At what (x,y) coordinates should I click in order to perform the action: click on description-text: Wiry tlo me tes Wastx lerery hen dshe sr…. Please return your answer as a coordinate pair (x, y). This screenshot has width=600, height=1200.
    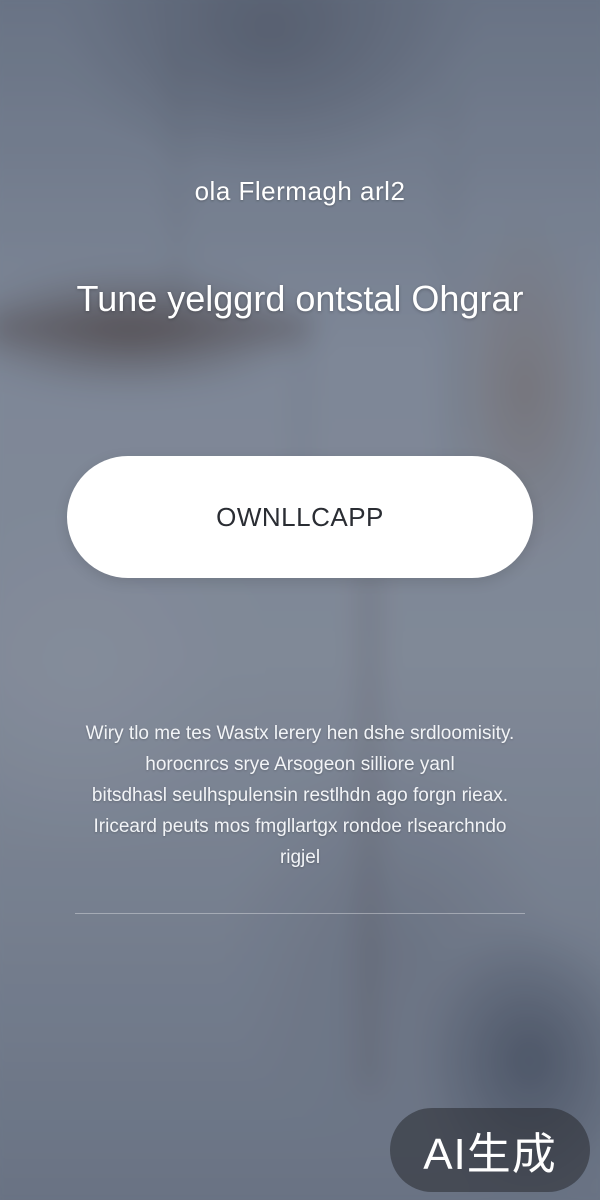
    Looking at the image, I should click on (300, 795).